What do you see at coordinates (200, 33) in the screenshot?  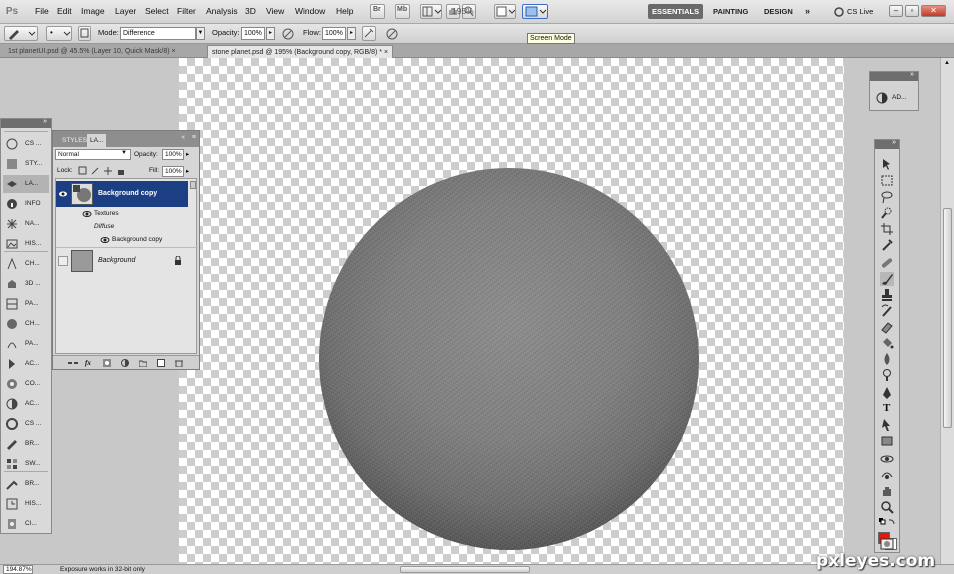 I see `mode-dropdown-arrow: ▼` at bounding box center [200, 33].